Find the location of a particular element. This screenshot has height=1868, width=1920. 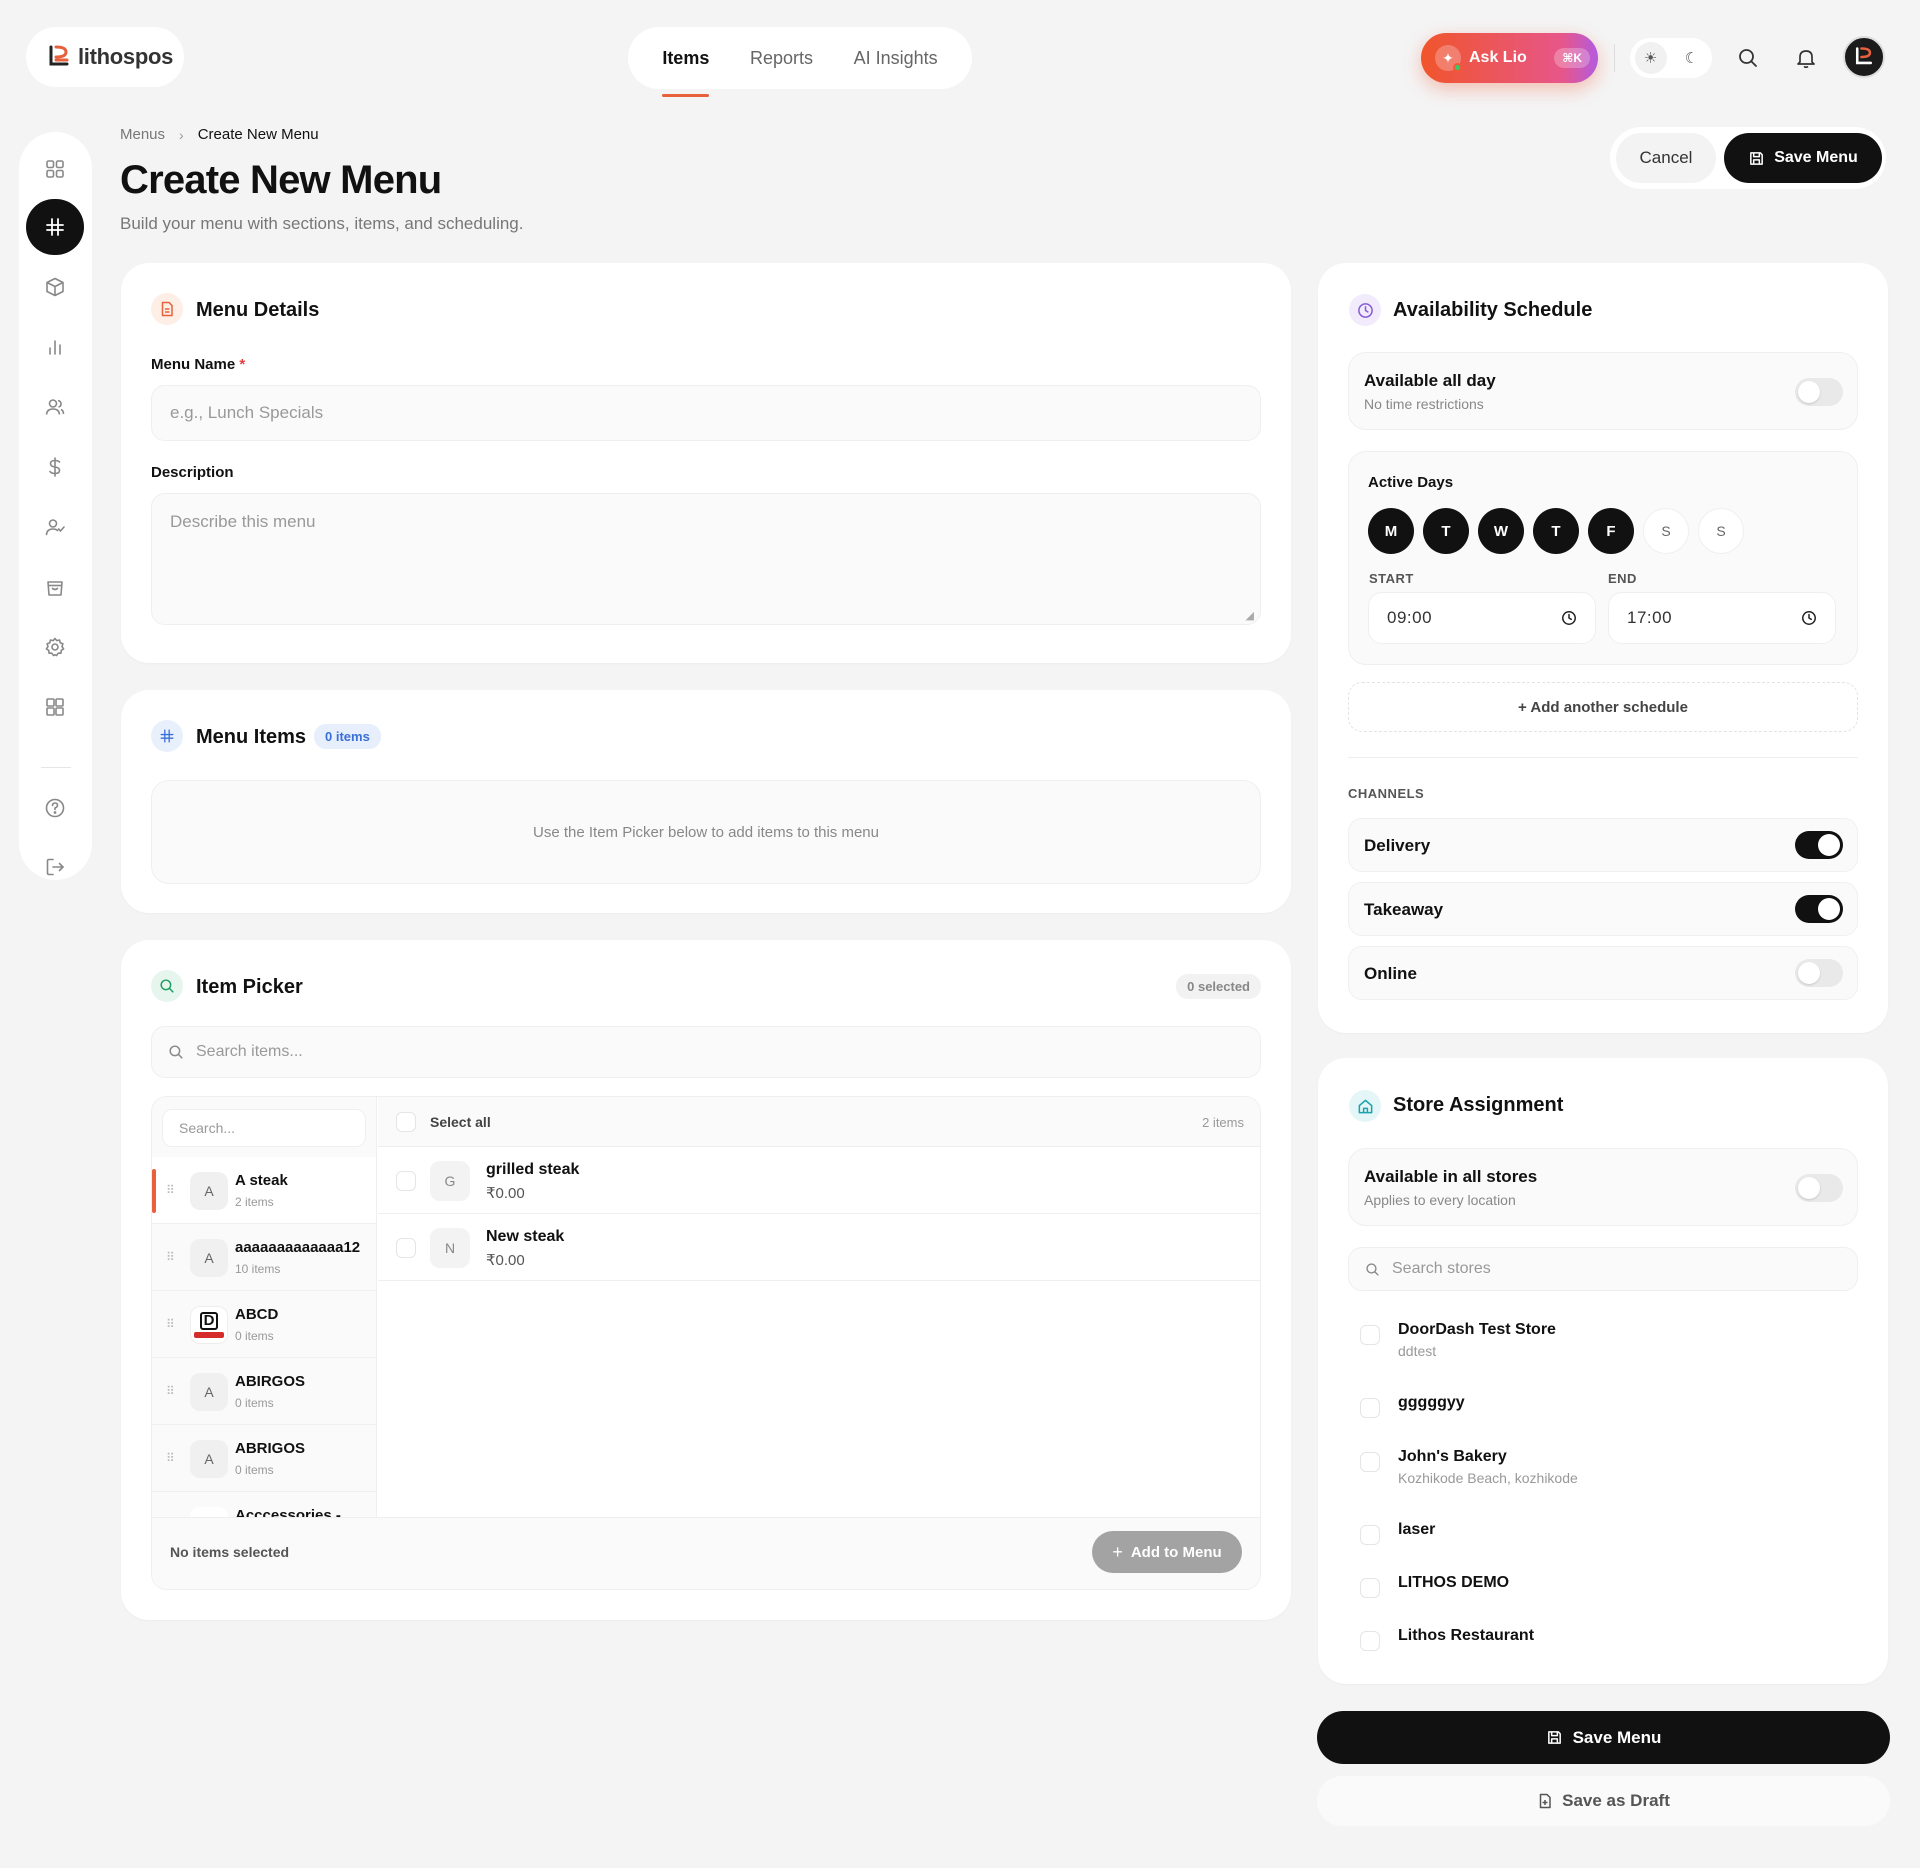

category-count: 10 items is located at coordinates (258, 1269).